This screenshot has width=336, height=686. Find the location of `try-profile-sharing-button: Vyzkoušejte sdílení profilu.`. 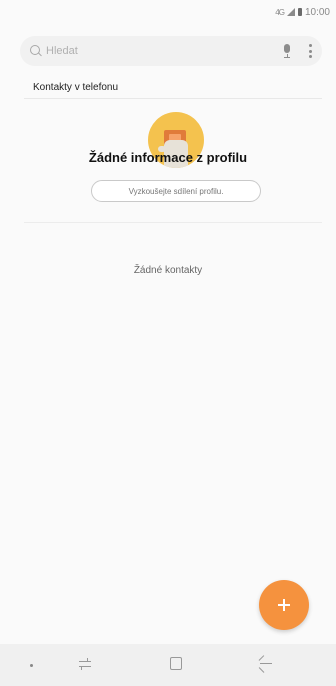

try-profile-sharing-button: Vyzkoušejte sdílení profilu. is located at coordinates (176, 191).